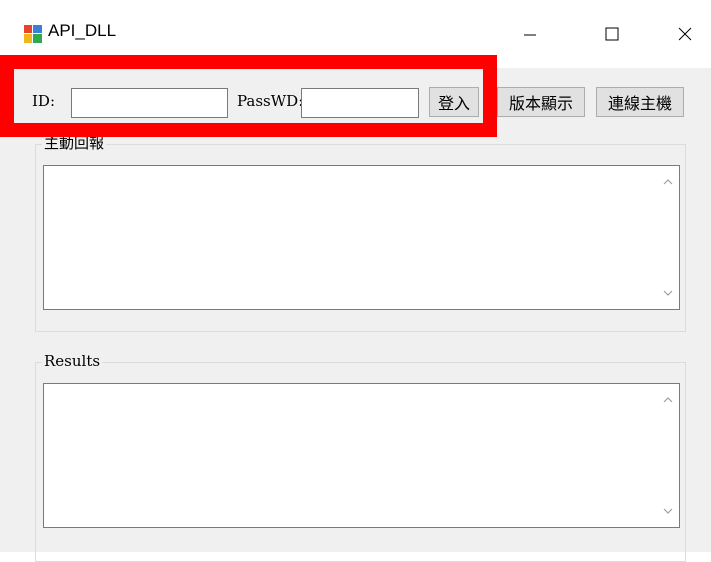 This screenshot has height=562, width=711. What do you see at coordinates (149, 103) in the screenshot?
I see `id-input` at bounding box center [149, 103].